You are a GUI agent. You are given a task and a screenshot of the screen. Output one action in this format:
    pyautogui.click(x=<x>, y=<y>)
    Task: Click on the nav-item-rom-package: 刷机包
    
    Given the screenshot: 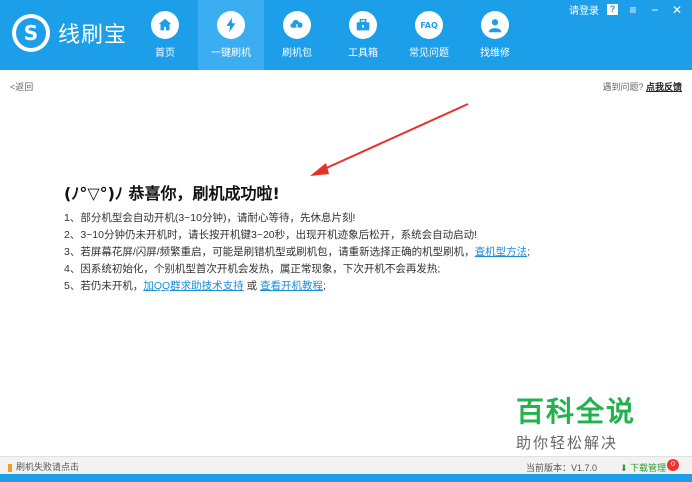 What is the action you would take?
    pyautogui.click(x=297, y=35)
    